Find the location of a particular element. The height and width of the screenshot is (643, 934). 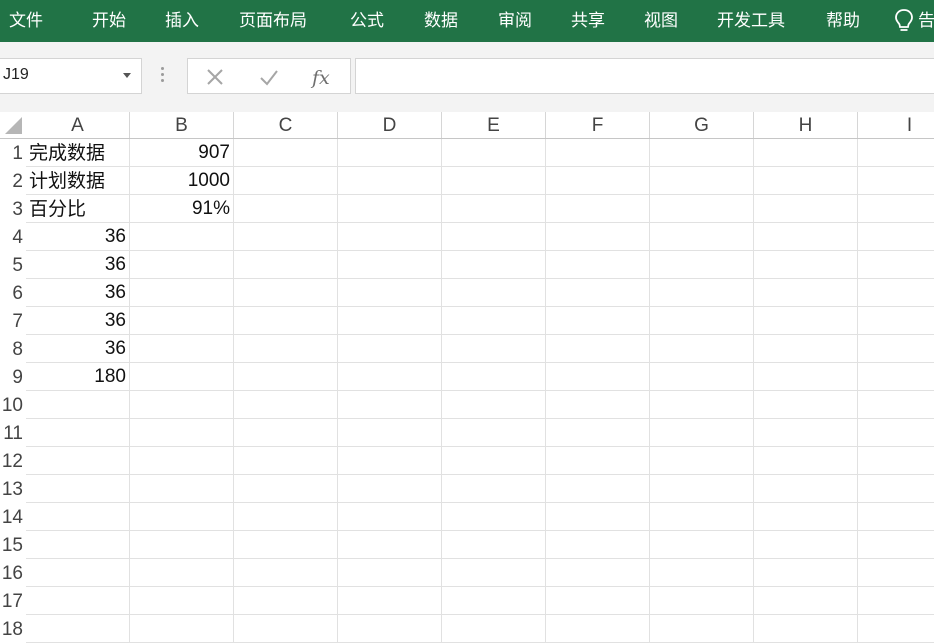

cancel-icon is located at coordinates (215, 77).